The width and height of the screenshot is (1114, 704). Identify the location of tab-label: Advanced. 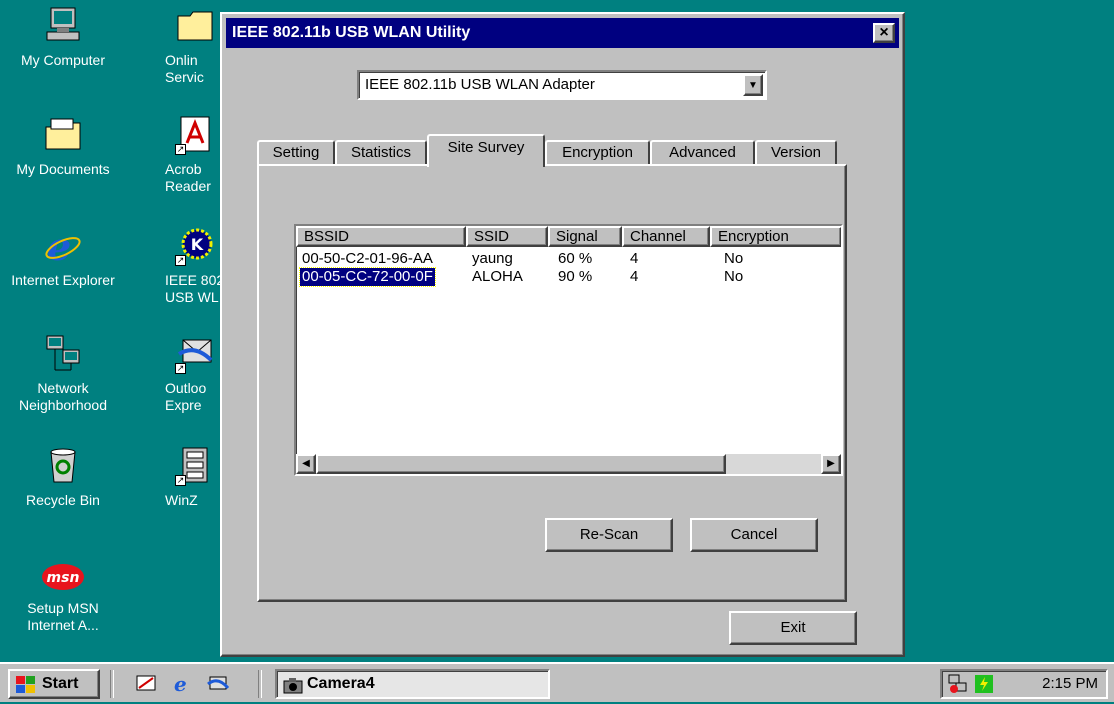
(702, 152).